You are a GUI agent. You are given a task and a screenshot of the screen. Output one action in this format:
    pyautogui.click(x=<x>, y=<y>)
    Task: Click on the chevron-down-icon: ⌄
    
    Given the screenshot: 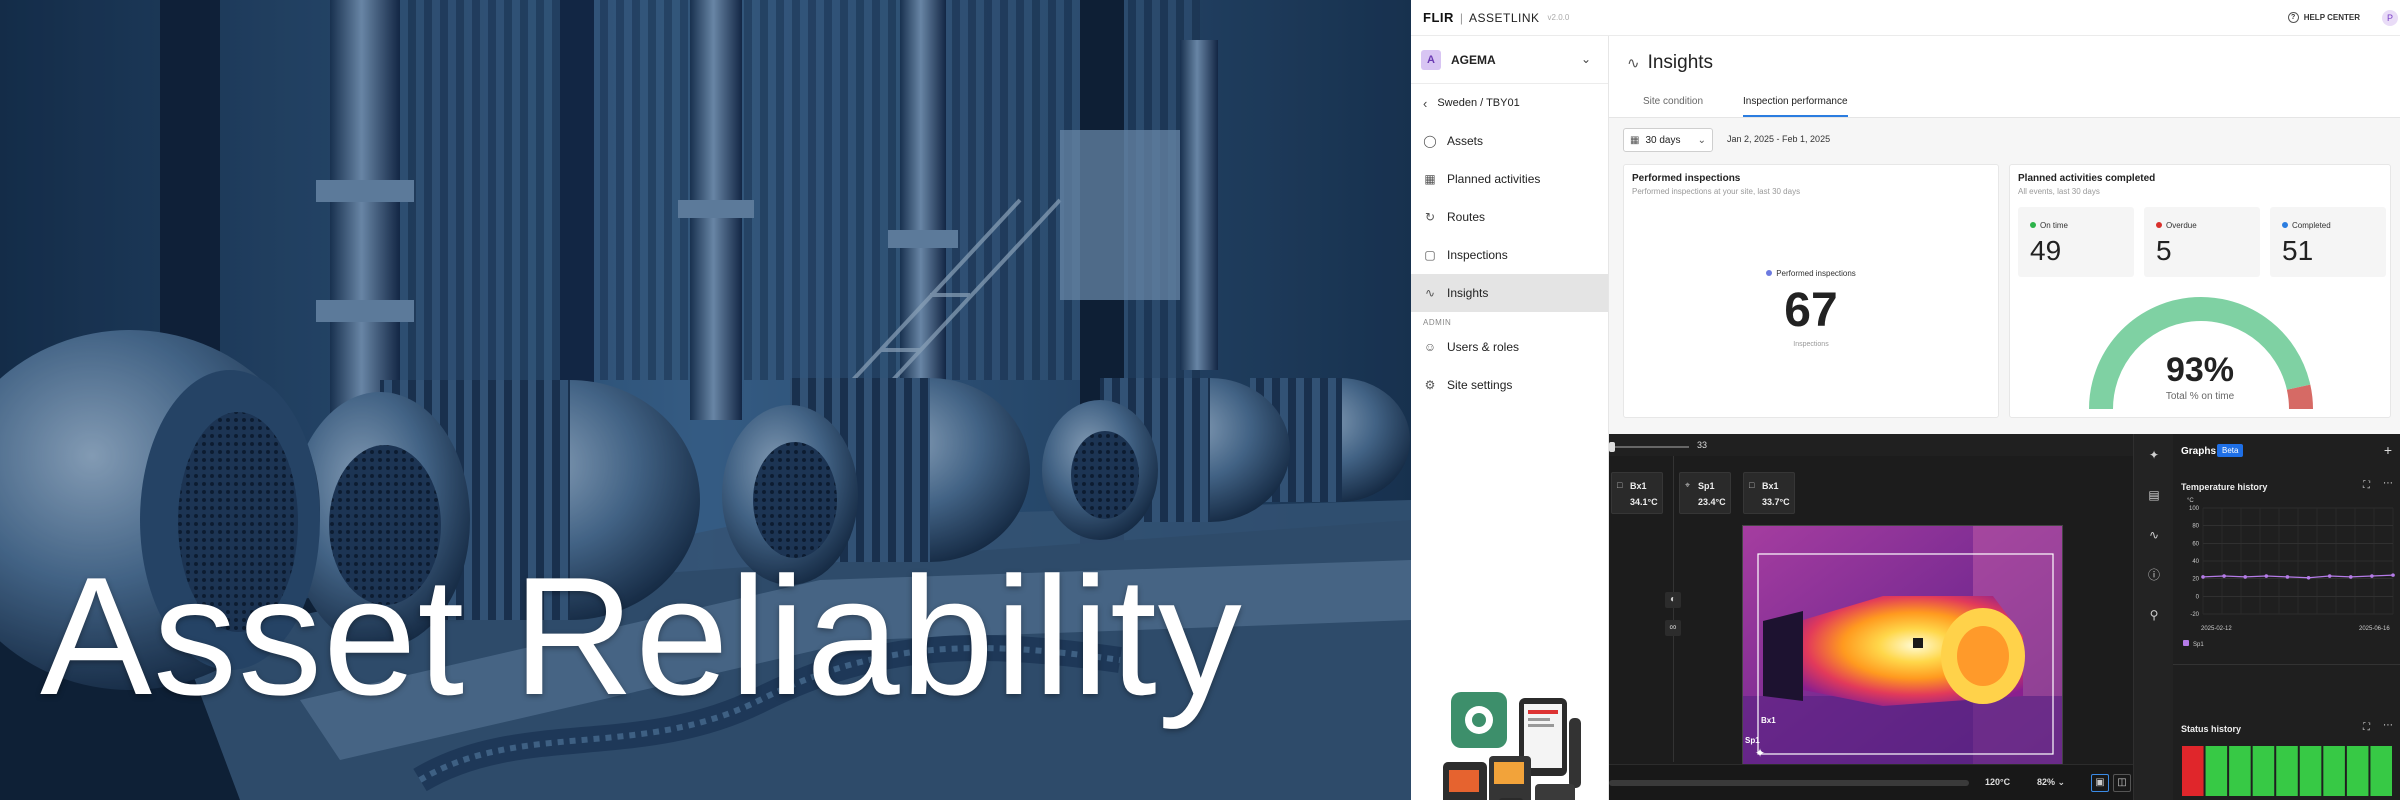 What is the action you would take?
    pyautogui.click(x=1701, y=140)
    